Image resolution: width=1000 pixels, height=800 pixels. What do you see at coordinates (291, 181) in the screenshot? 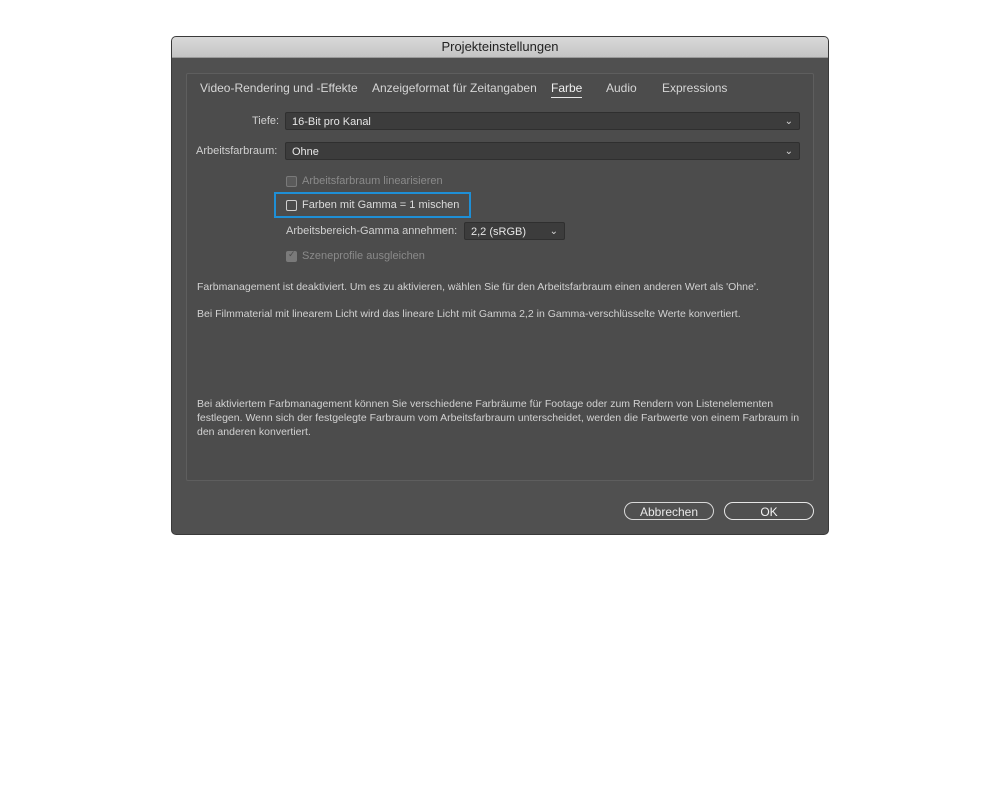
I see `linearize-checkbox` at bounding box center [291, 181].